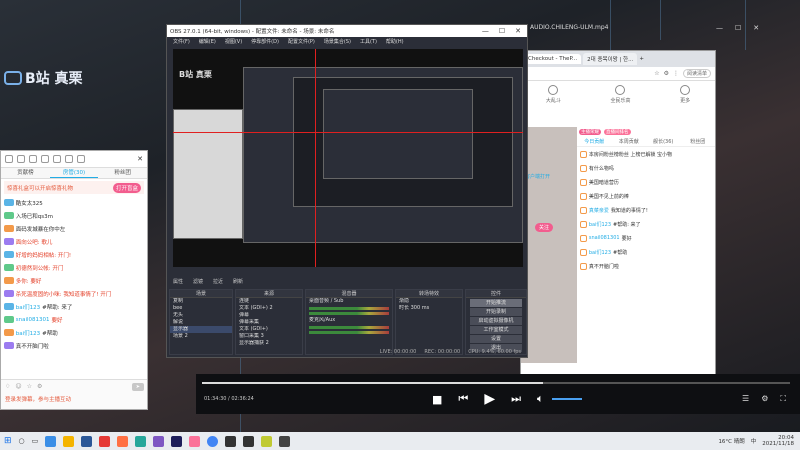  Describe the element at coordinates (269, 308) in the screenshot. I see `source-item: 文本 (GDI+) 2` at that location.